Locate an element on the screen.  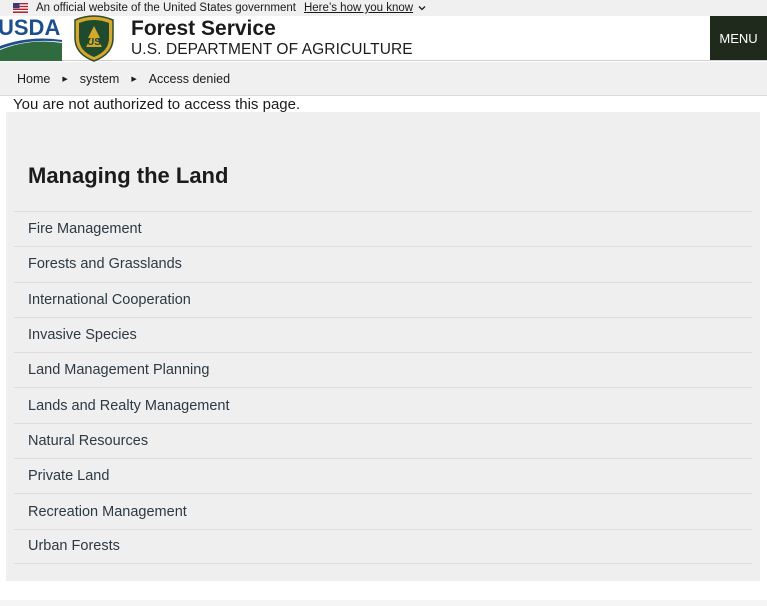
breadcrumb-system: system is located at coordinates (100, 79).